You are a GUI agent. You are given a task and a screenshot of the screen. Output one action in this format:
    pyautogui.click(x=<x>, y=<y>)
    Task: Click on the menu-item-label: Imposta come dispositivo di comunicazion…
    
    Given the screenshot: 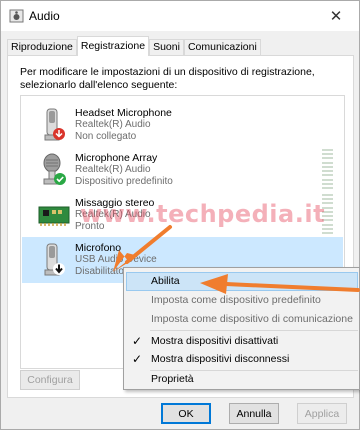 What is the action you would take?
    pyautogui.click(x=252, y=319)
    